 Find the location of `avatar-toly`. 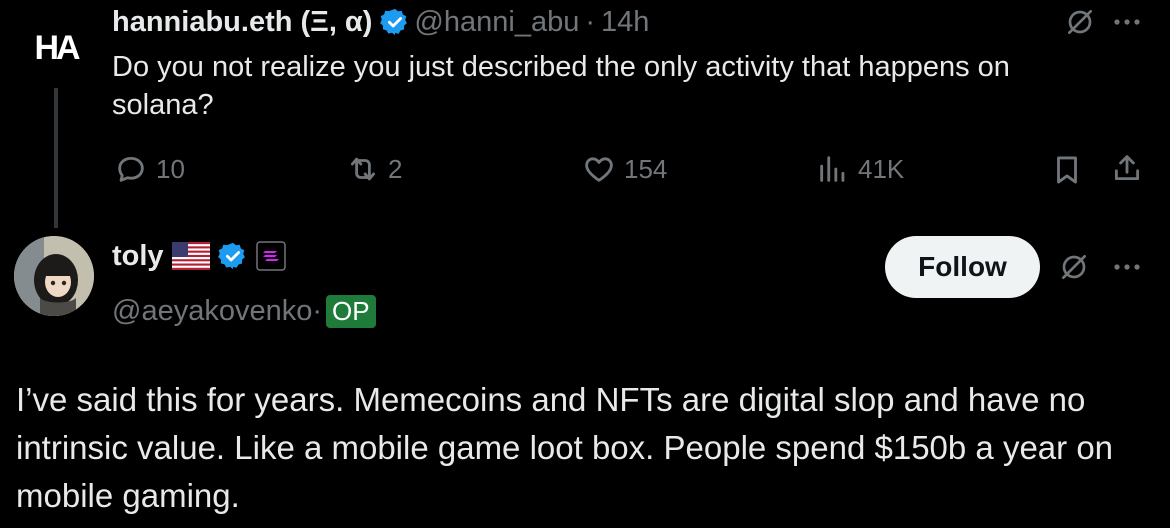

avatar-toly is located at coordinates (54, 276).